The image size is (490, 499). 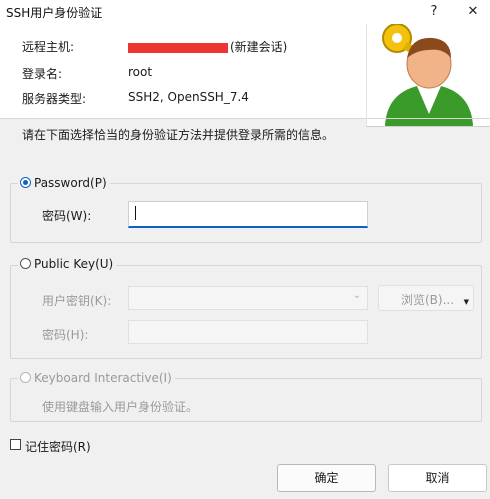 I want to click on login-value: root, so click(x=140, y=72).